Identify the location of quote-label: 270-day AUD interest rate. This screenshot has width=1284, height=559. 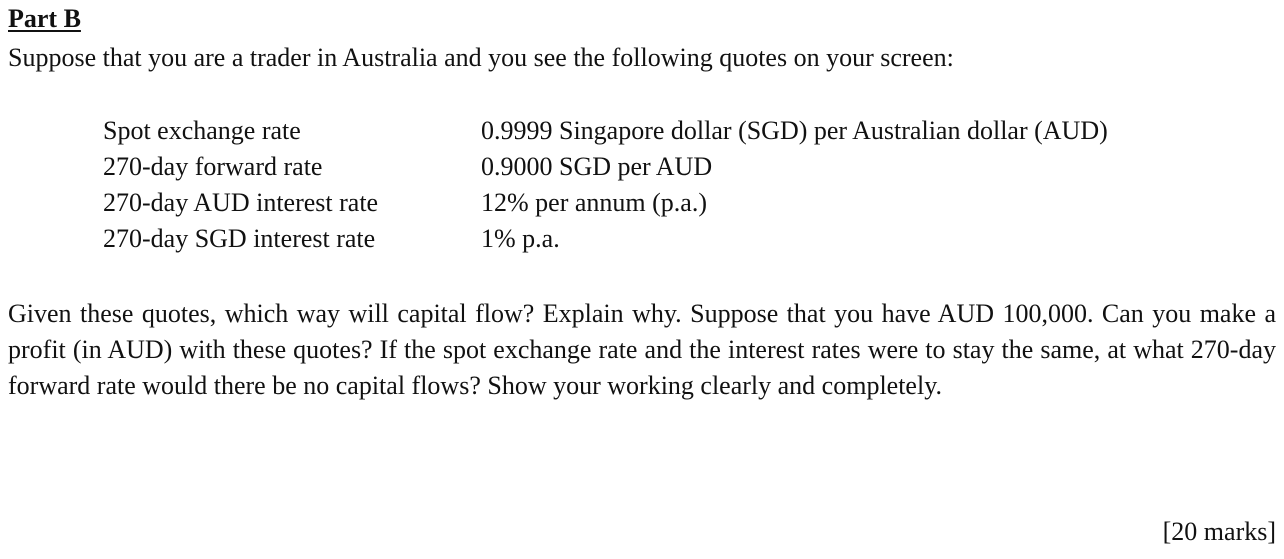
(241, 202).